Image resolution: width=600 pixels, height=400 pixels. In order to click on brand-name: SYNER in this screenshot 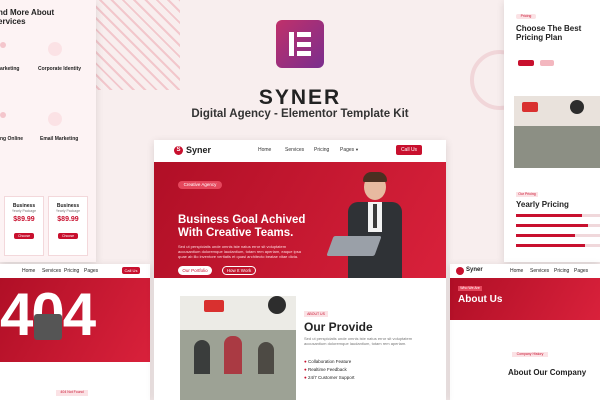, I will do `click(300, 97)`.